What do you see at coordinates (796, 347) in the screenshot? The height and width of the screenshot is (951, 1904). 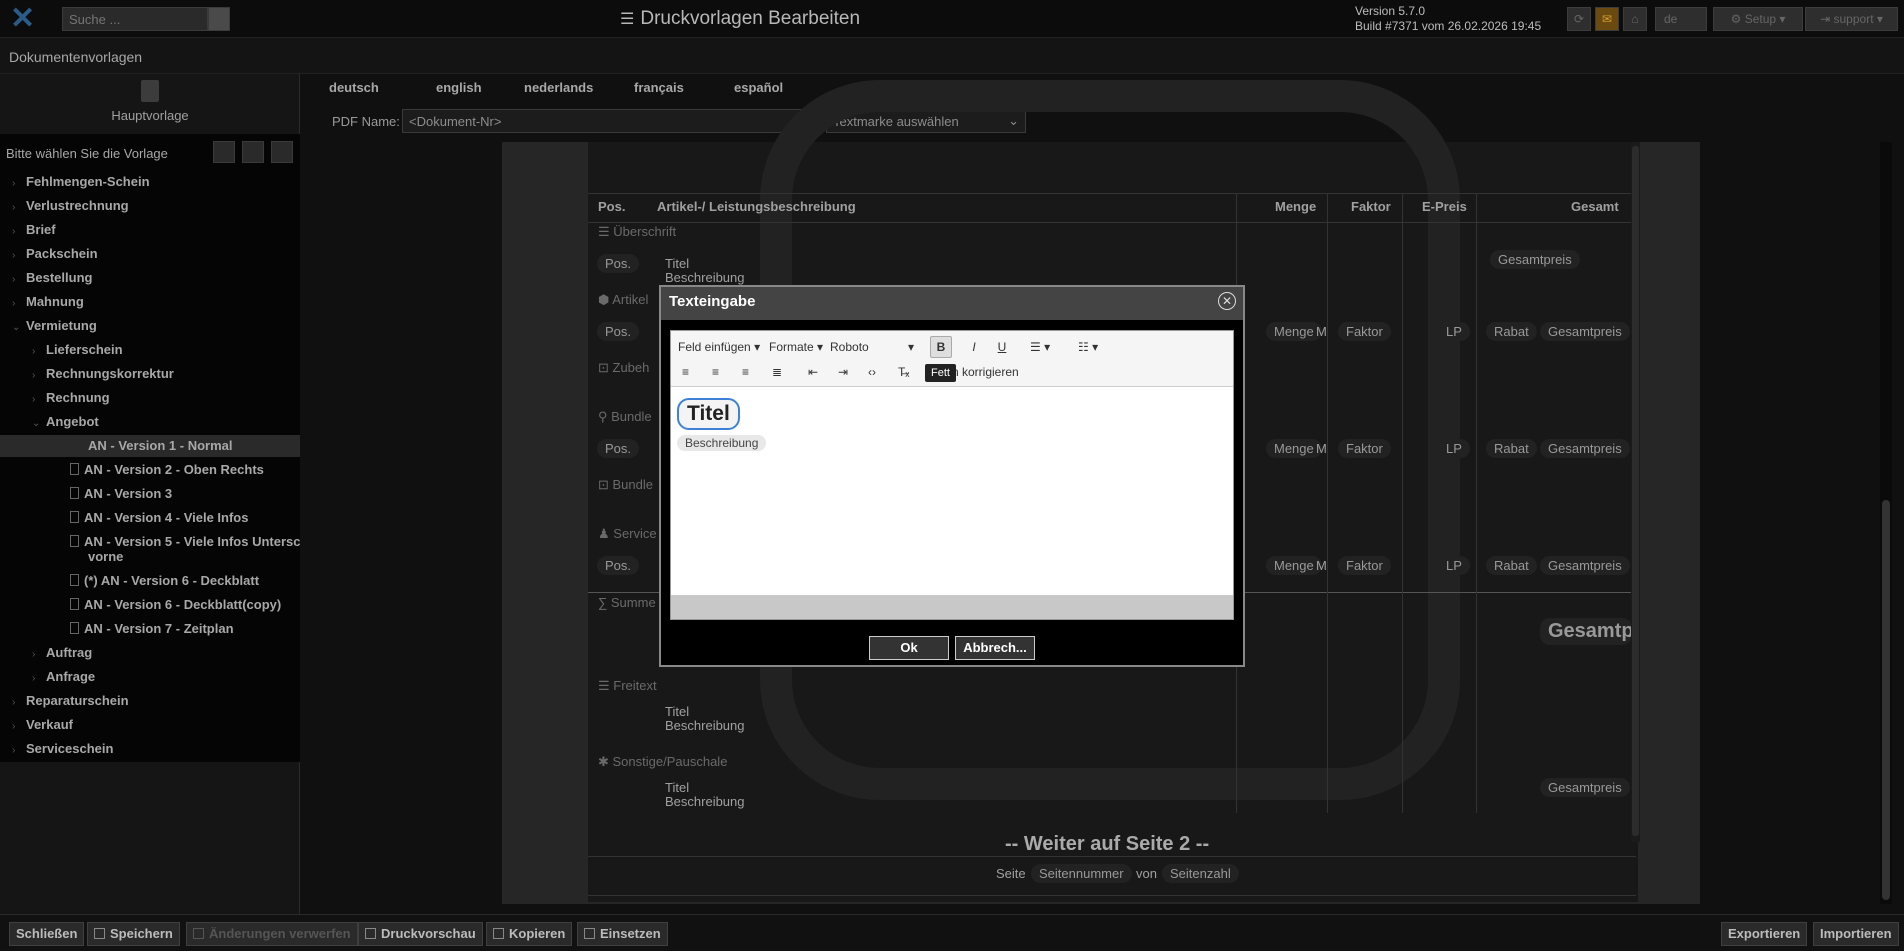 I see `formats-dropdown: Formate ▾` at bounding box center [796, 347].